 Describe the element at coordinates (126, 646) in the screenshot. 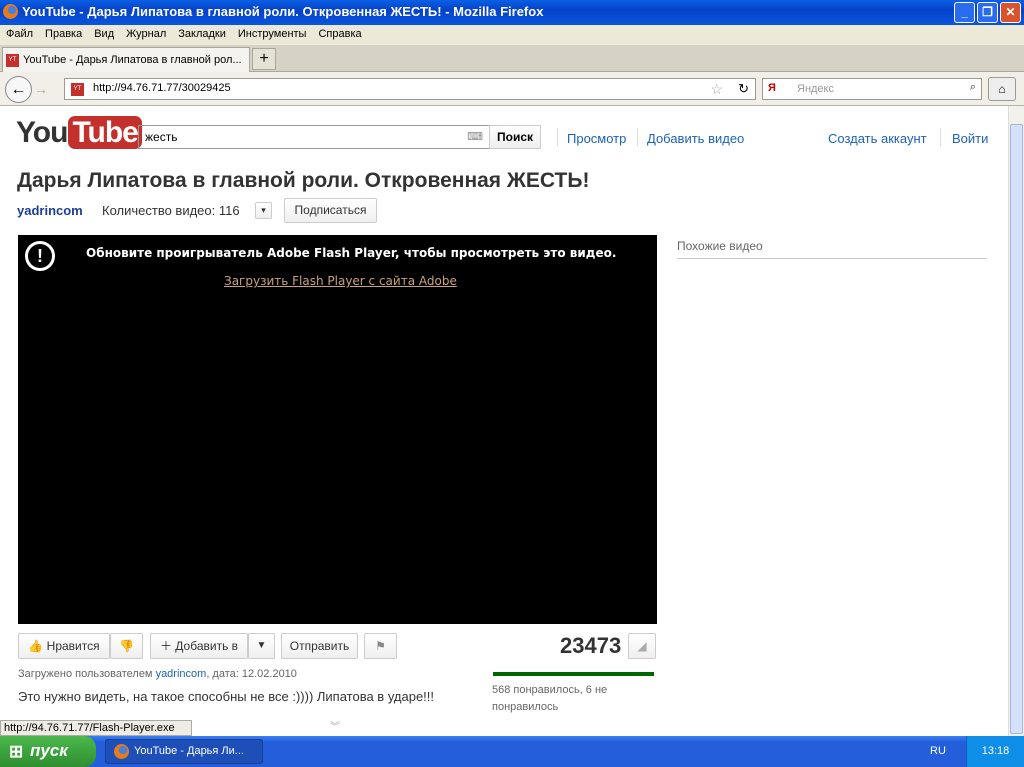

I see `dislike-button: 👎` at that location.